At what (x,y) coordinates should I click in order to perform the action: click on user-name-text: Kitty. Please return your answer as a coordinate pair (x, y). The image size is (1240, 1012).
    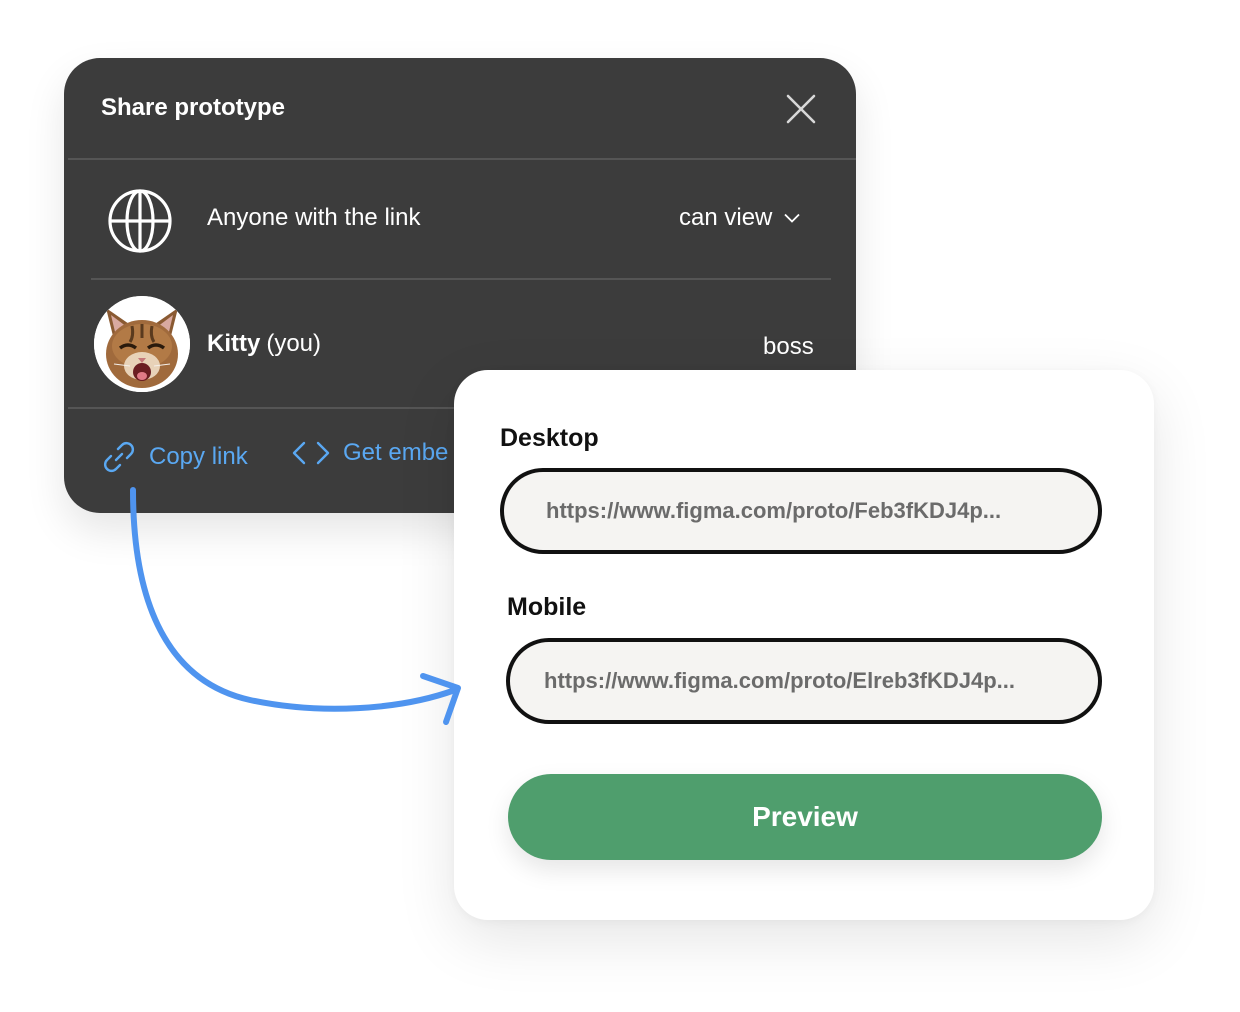
    Looking at the image, I should click on (234, 343).